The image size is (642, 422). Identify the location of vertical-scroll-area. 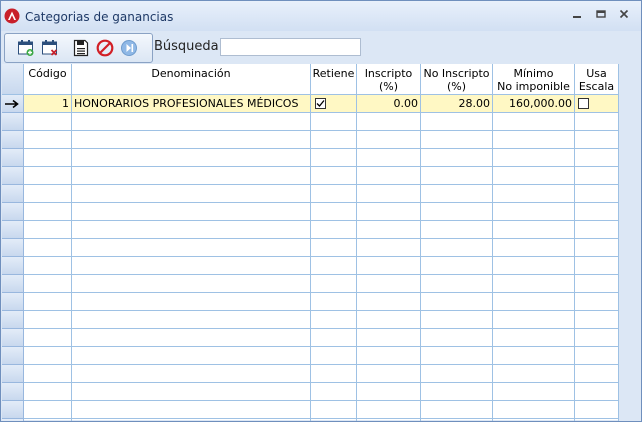
(630, 242).